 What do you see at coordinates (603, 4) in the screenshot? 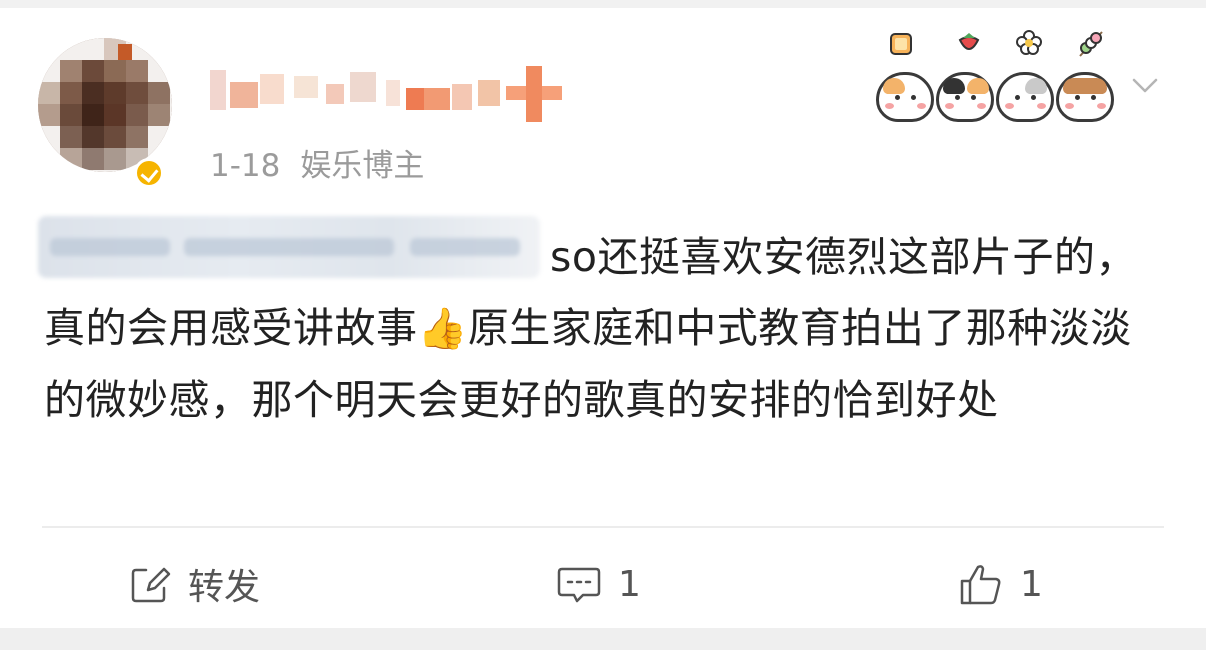
I see `top-strip` at bounding box center [603, 4].